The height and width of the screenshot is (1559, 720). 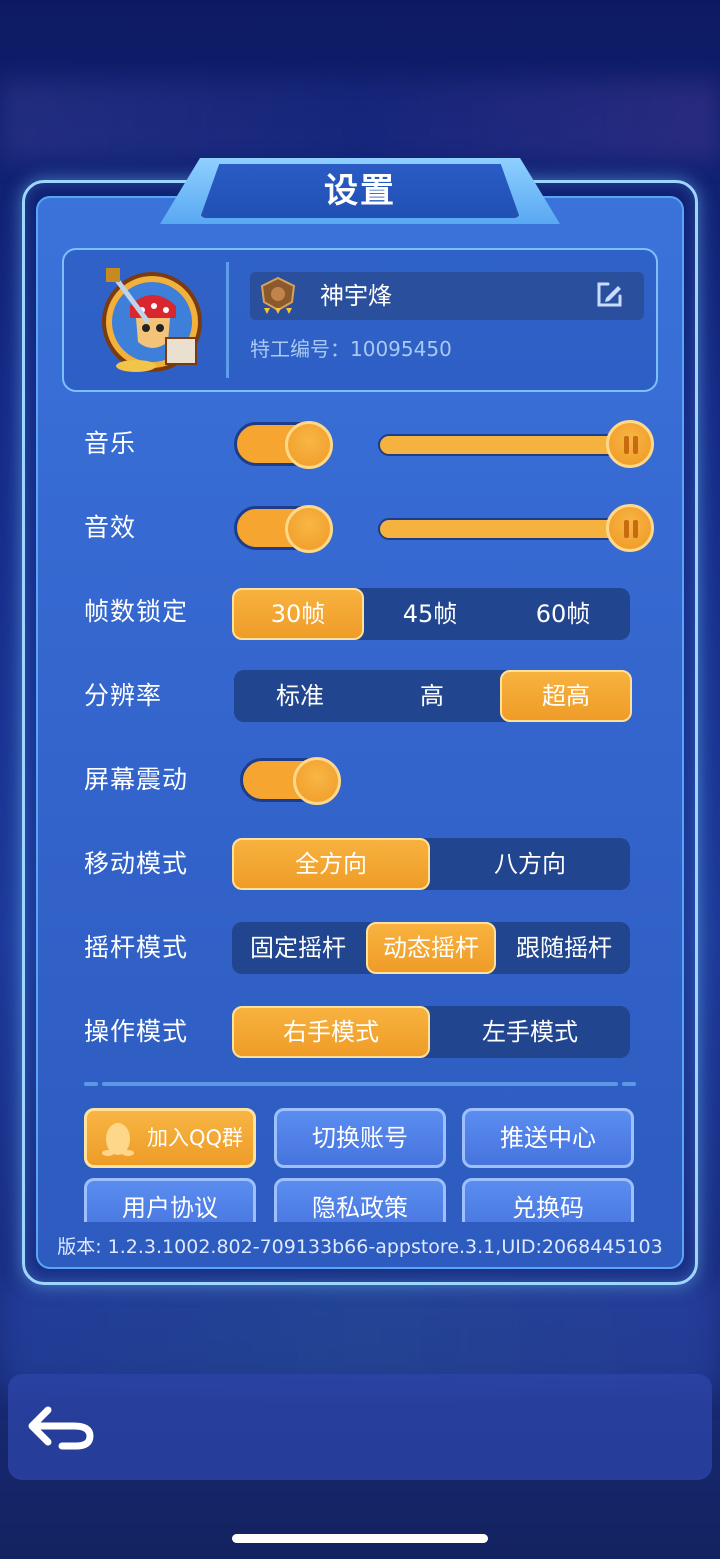 I want to click on redeem-code-button: 兑换码, so click(x=548, y=1200).